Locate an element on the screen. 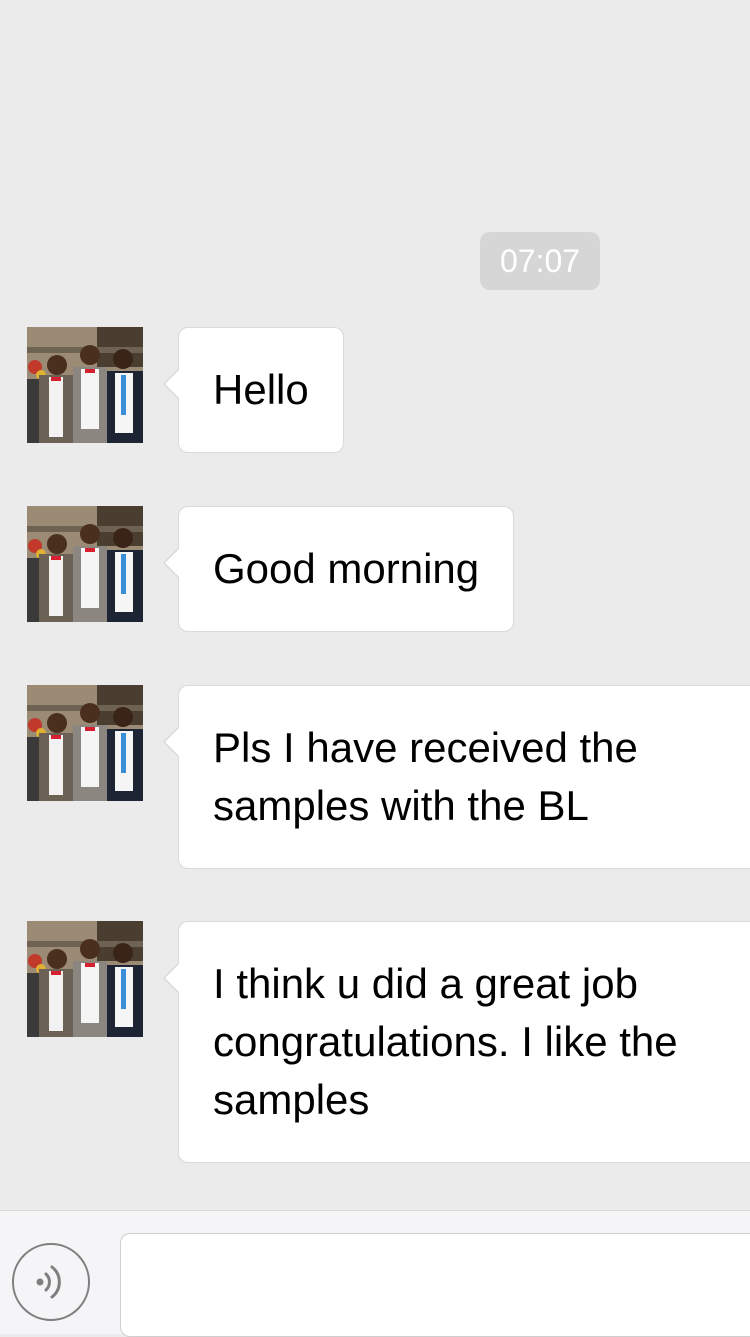 This screenshot has width=750, height=1337. message-text: samples is located at coordinates (291, 1099).